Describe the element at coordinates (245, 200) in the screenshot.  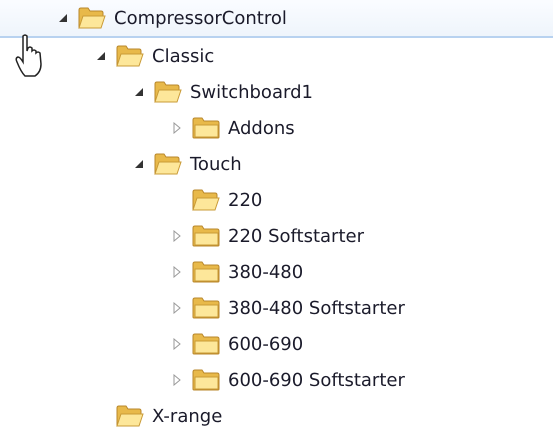
I see `folder-label: 220` at that location.